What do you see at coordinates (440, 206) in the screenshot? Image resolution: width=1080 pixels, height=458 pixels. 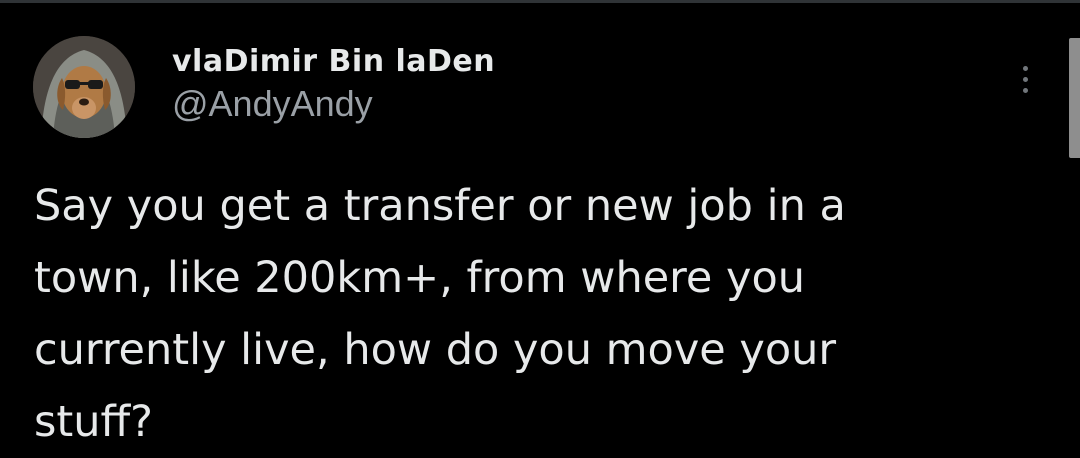 I see `tweet-text-line: Say you get a transfer or new job in a` at bounding box center [440, 206].